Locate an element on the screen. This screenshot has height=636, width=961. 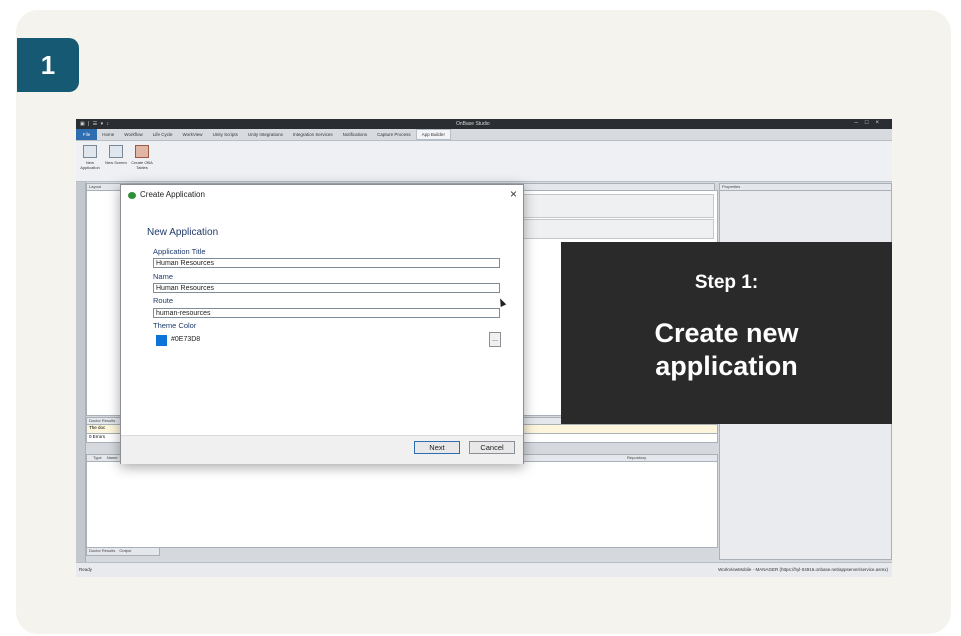
dialog-titlebar: Create Application × is located at coordinates (322, 196).